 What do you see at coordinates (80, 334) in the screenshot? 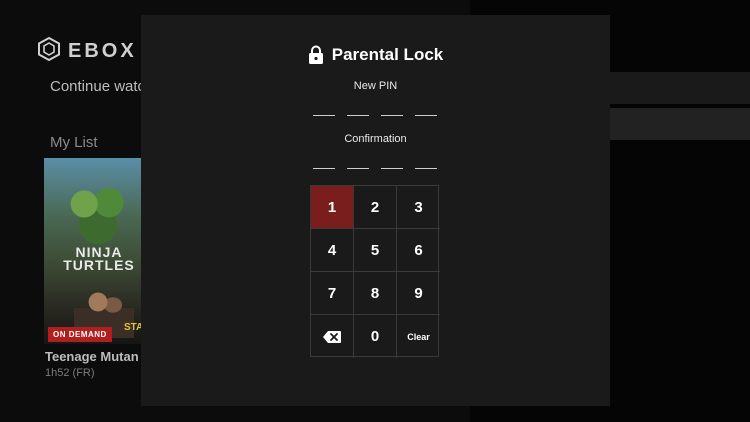
I see `on-demand-badge: ON DEMAND` at bounding box center [80, 334].